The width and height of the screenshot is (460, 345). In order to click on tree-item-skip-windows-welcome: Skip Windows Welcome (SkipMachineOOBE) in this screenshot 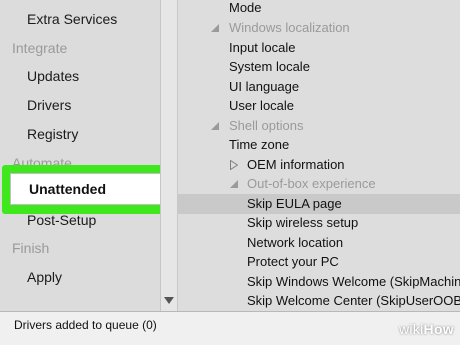, I will do `click(319, 282)`.